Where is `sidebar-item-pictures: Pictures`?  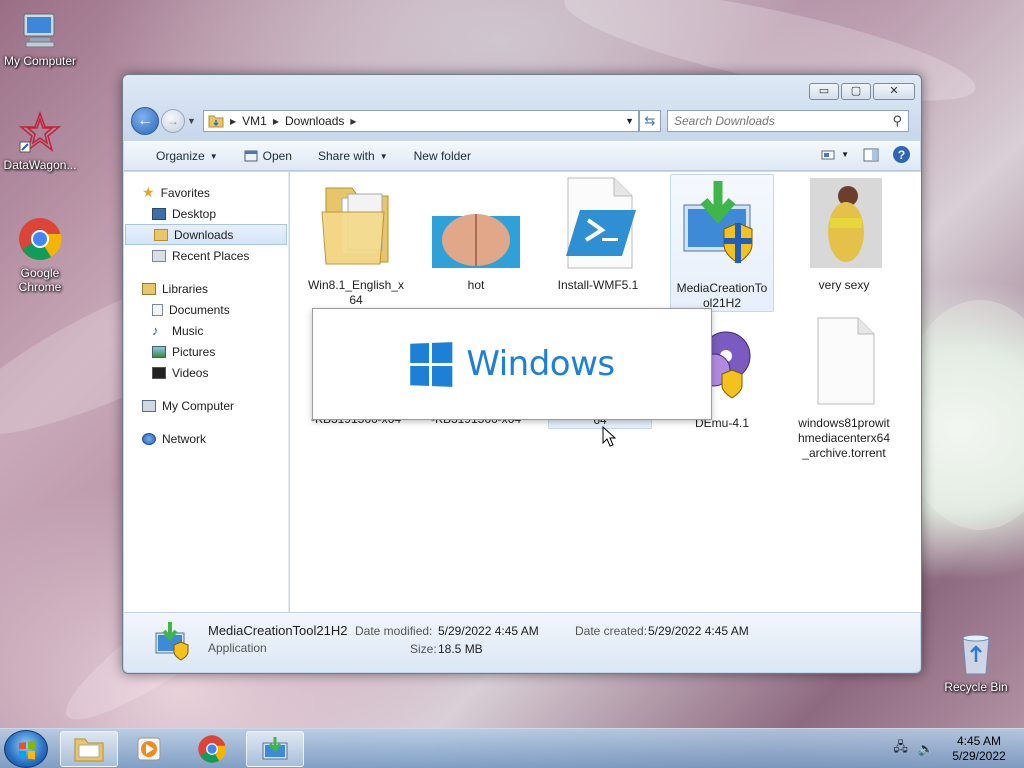
sidebar-item-pictures: Pictures is located at coordinates (206, 351).